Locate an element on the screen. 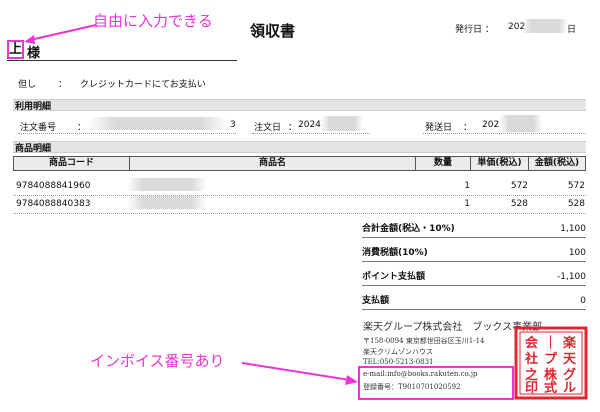 Image resolution: width=600 pixels, height=412 pixels. order-date-colon: ： is located at coordinates (293, 128).